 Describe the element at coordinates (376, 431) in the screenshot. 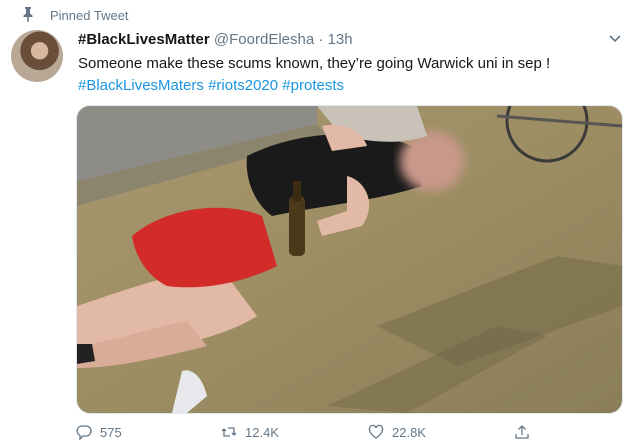

I see `heart-icon` at that location.